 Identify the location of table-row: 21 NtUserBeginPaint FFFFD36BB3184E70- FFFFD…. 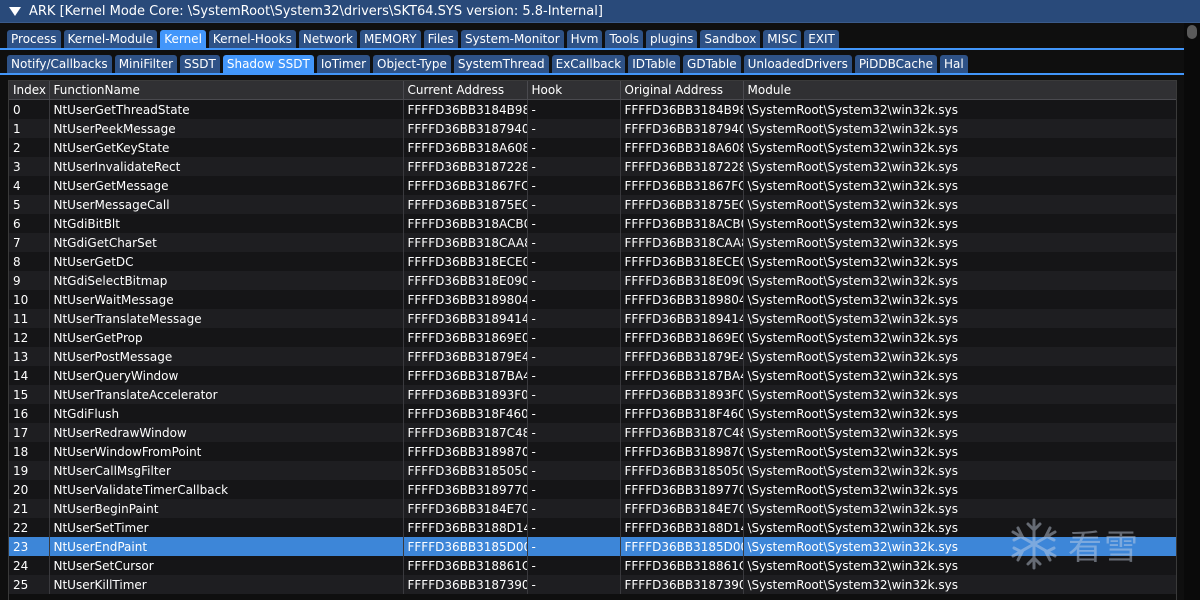
(592, 508).